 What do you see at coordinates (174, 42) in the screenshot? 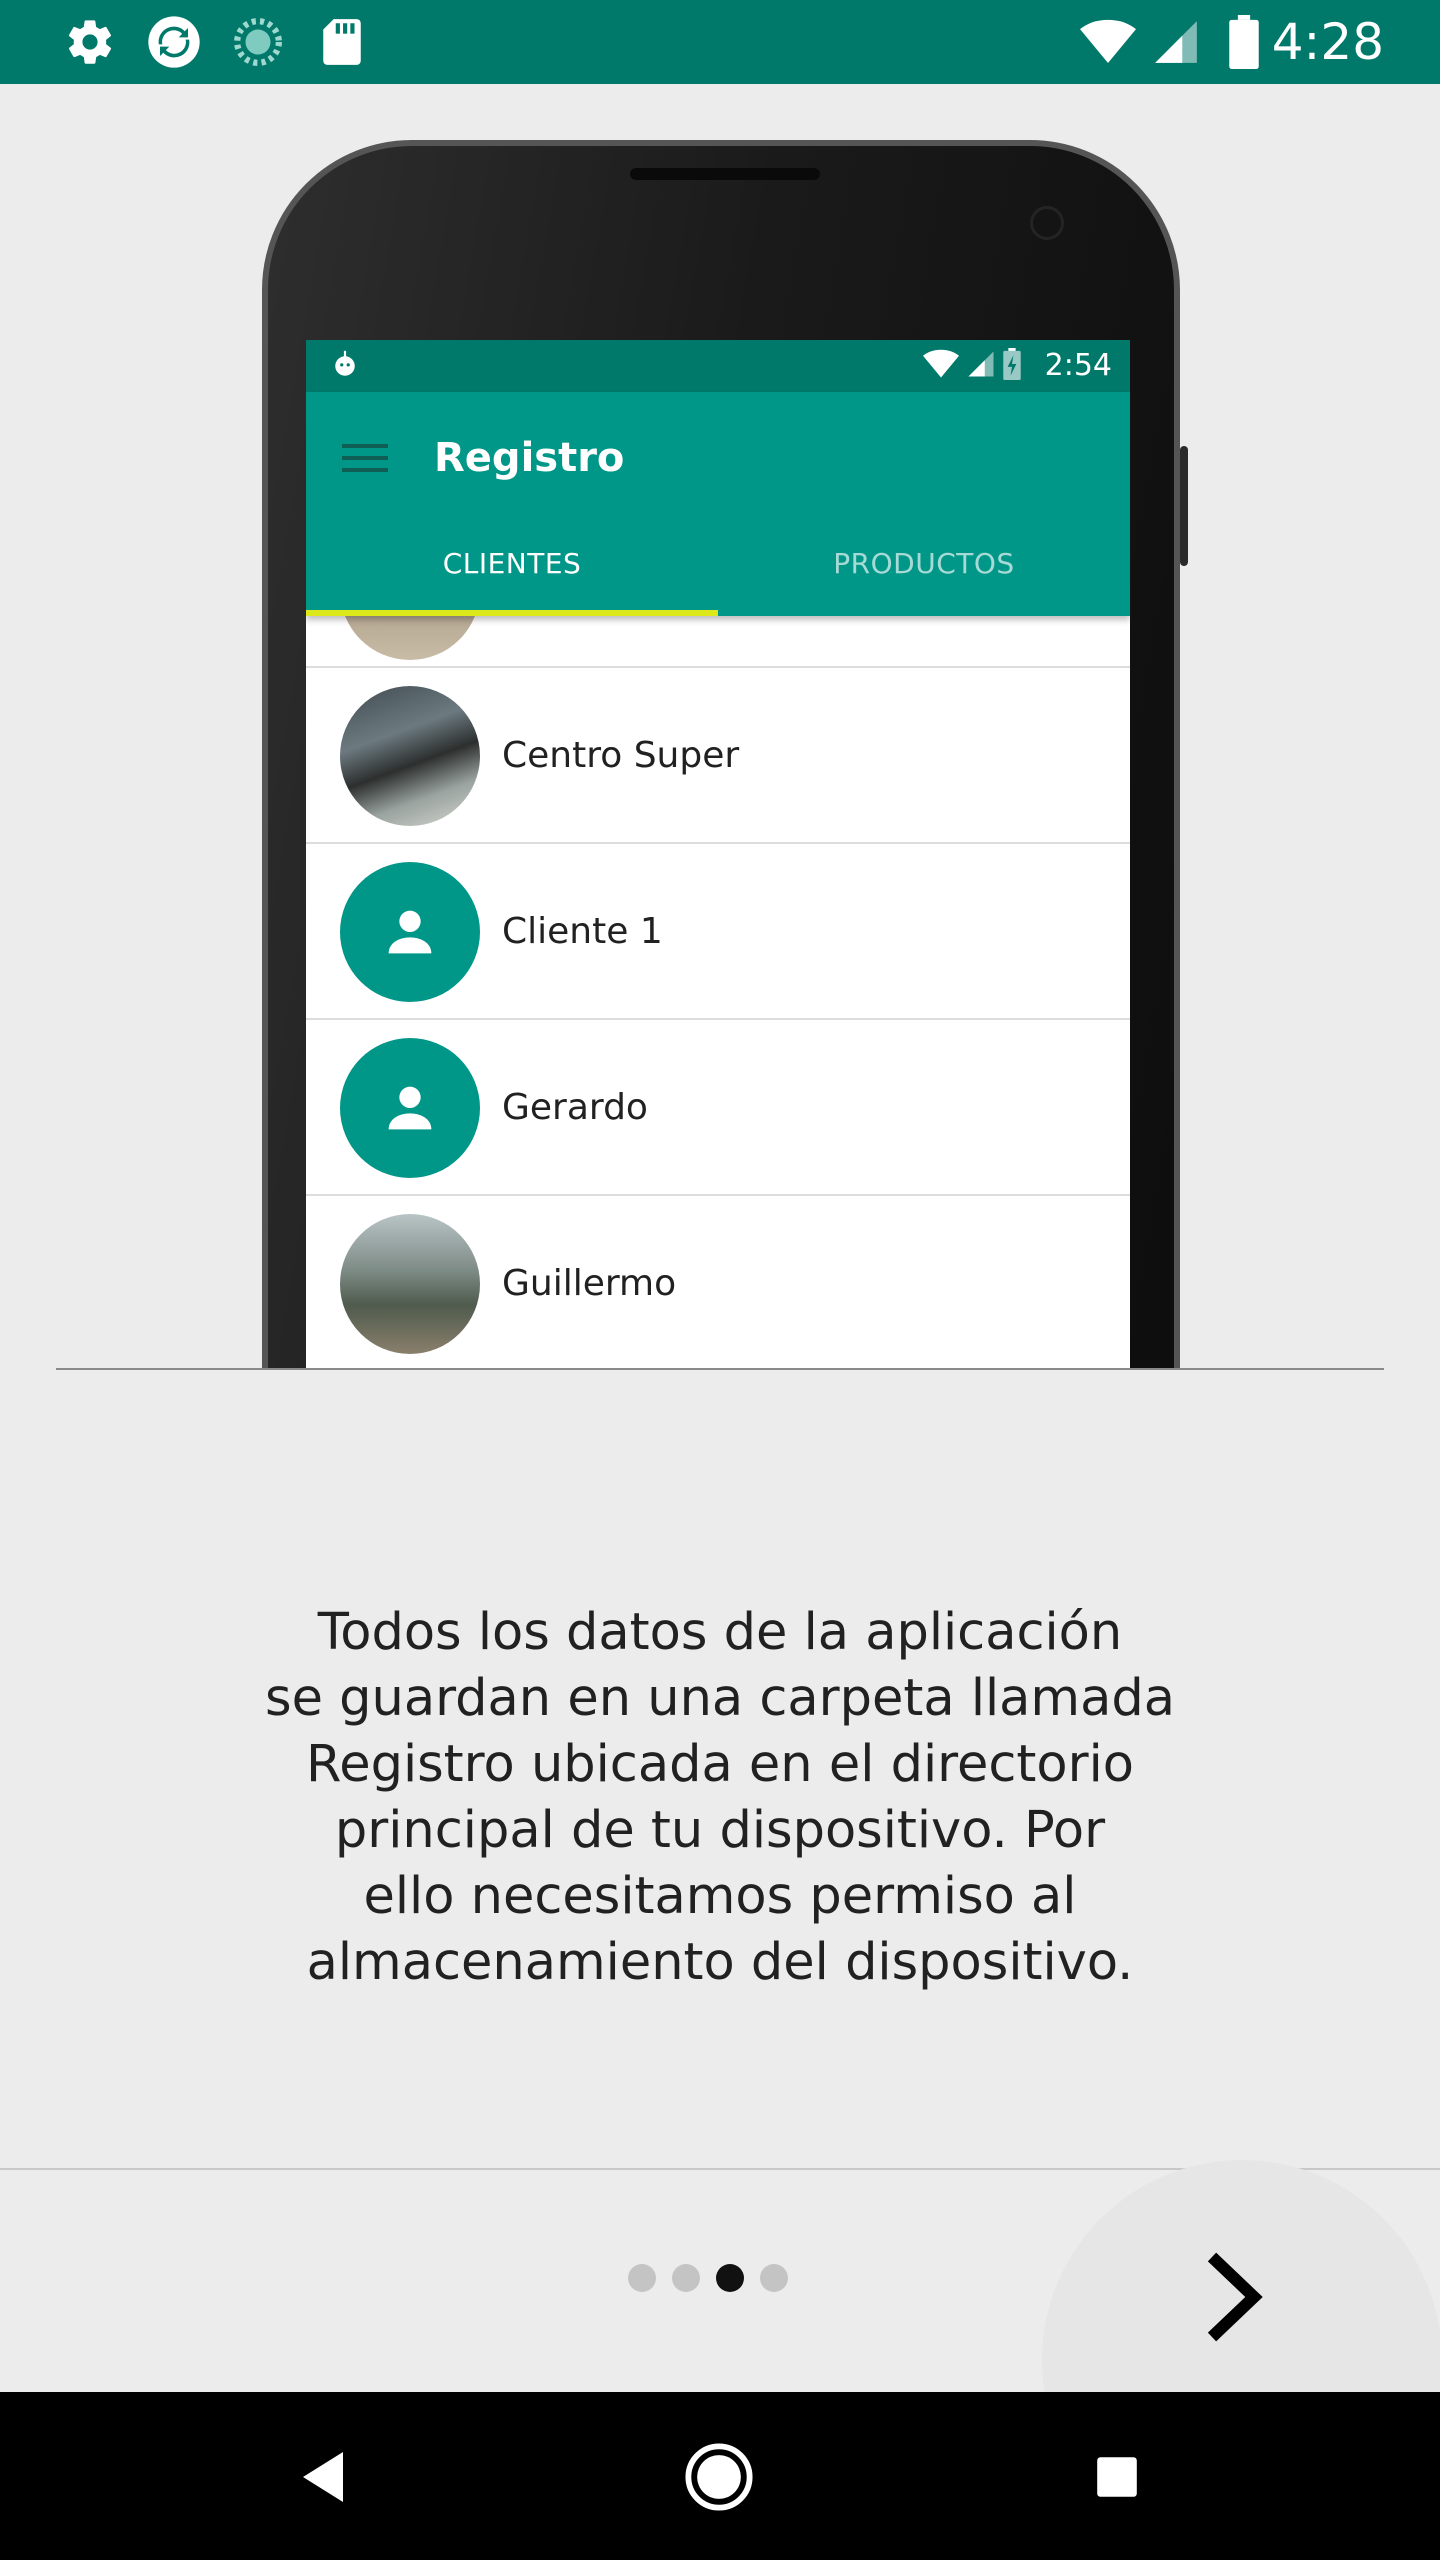
I see `sync-app-icon` at bounding box center [174, 42].